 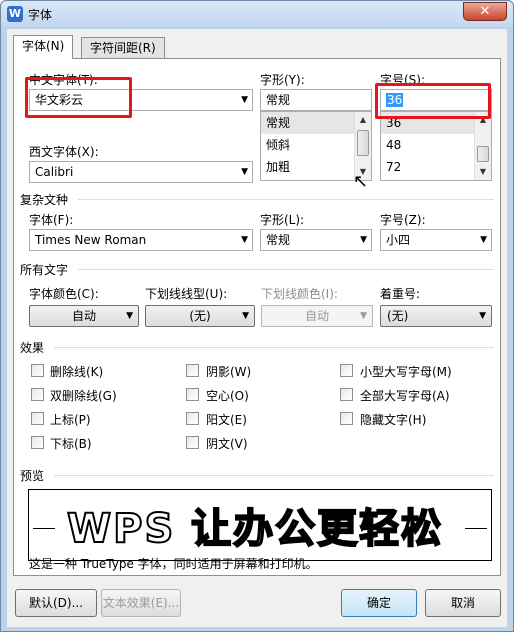 I want to click on superscript-label: 上标(P), so click(x=70, y=420).